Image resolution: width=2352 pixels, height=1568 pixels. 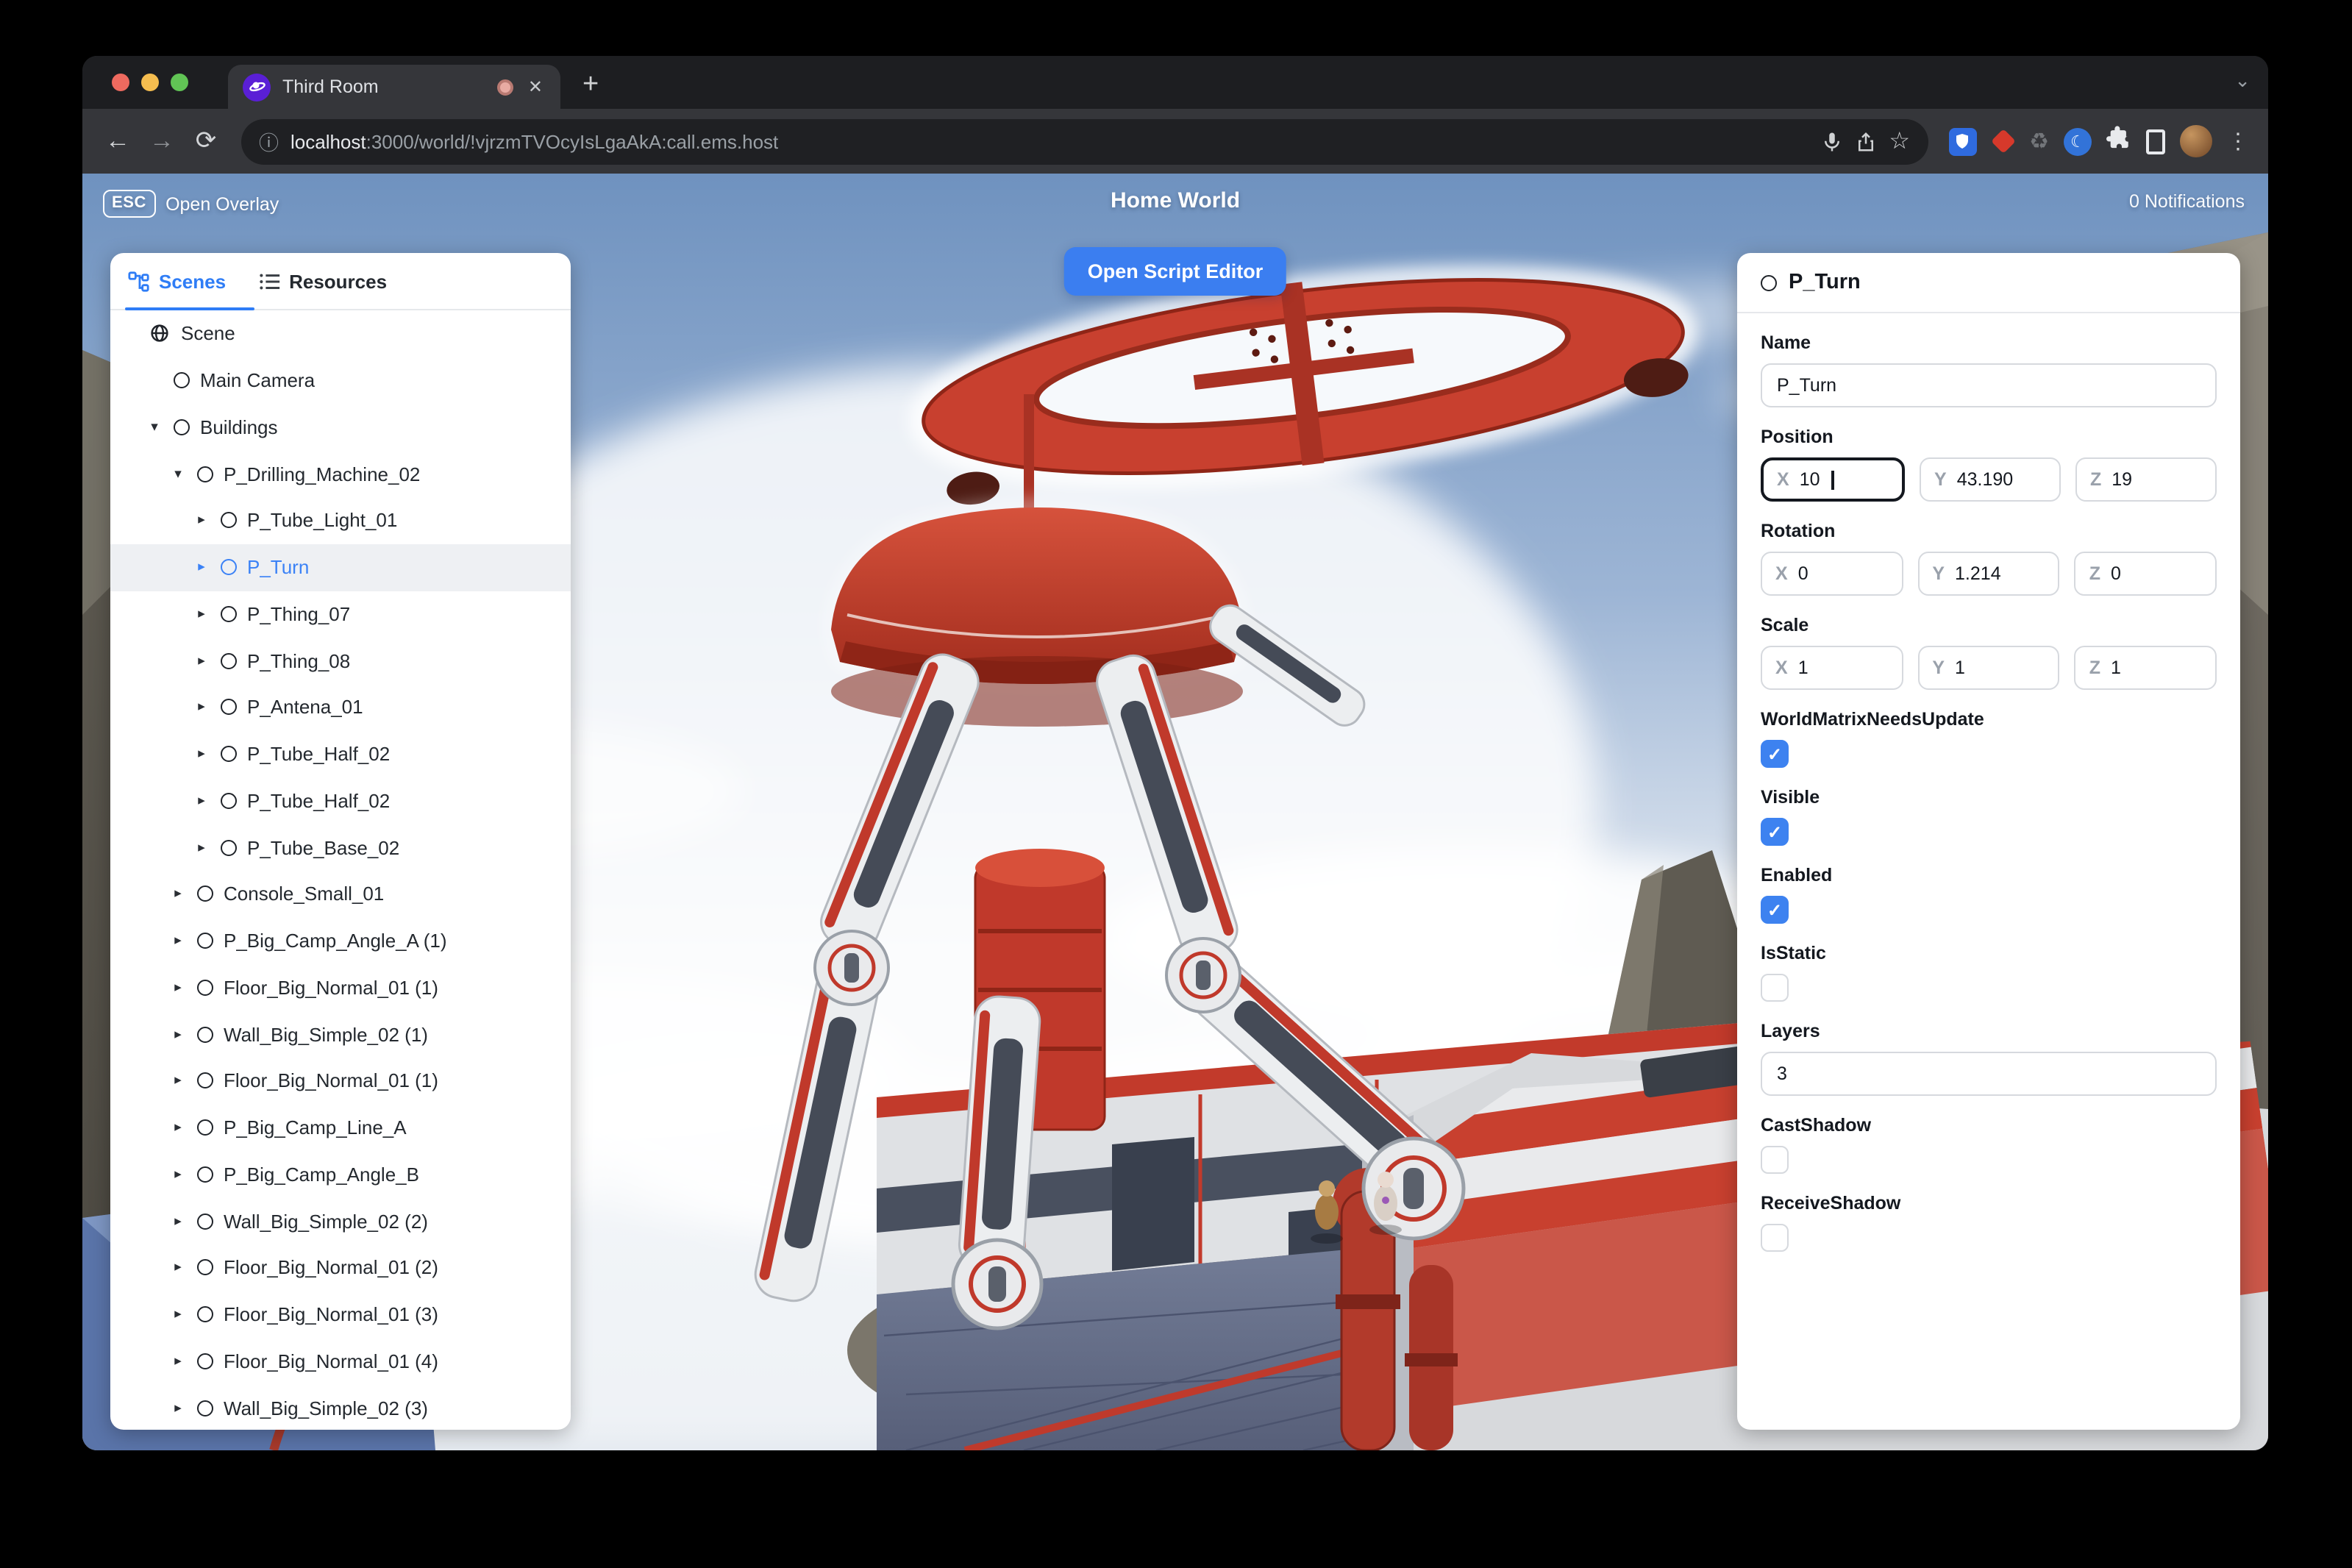 I want to click on checkbox-enabled: ✓, so click(x=1775, y=910).